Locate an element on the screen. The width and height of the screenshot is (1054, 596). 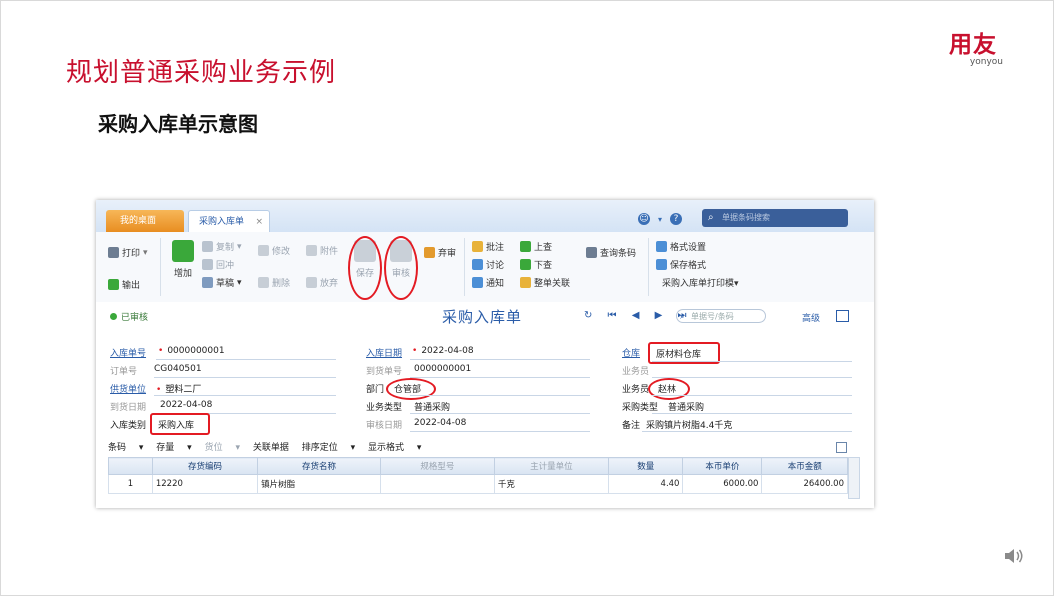
remark-field: 采购镇片树脂4.4千克 is located at coordinates (689, 424).